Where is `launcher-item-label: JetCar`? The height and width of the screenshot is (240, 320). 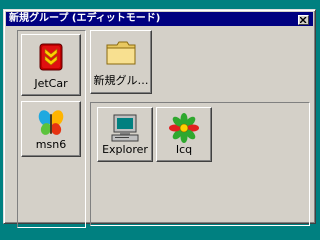
launcher-item-label: JetCar is located at coordinates (51, 83).